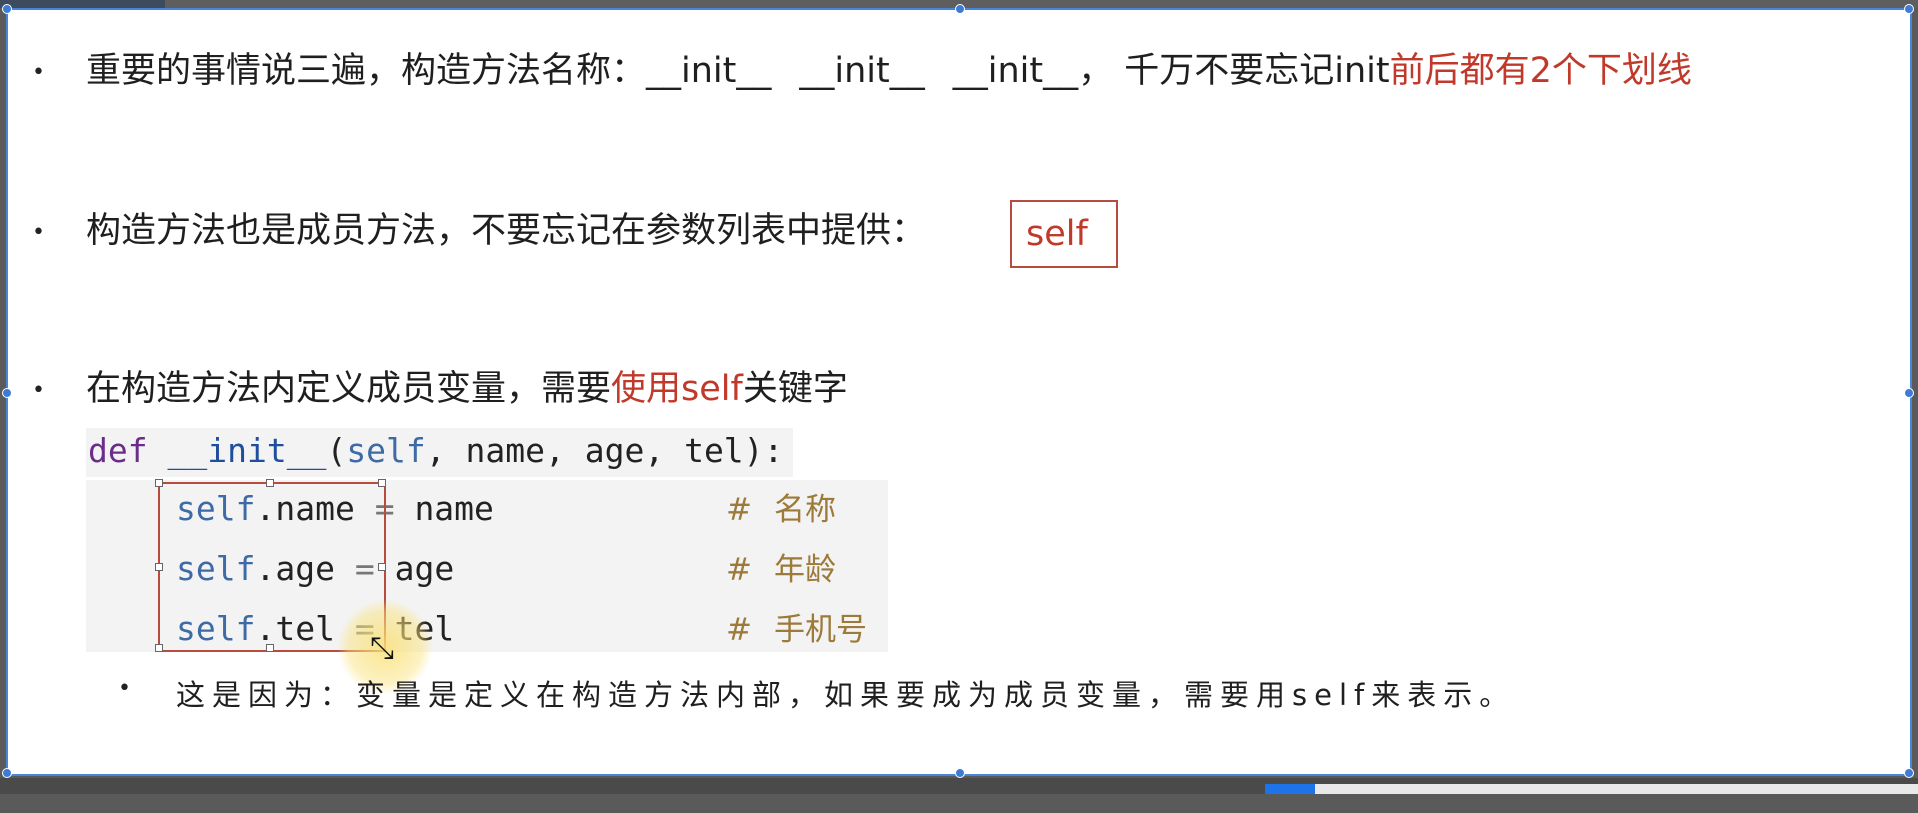 The height and width of the screenshot is (813, 1918). Describe the element at coordinates (795, 389) in the screenshot. I see `bullet-3-suffix: 关键字` at that location.